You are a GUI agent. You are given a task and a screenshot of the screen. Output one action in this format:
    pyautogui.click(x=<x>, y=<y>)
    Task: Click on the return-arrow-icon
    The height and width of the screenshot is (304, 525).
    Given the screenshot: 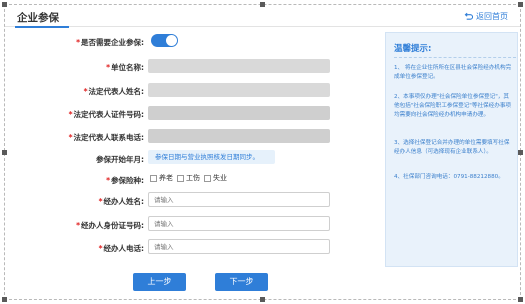 What is the action you would take?
    pyautogui.click(x=468, y=16)
    